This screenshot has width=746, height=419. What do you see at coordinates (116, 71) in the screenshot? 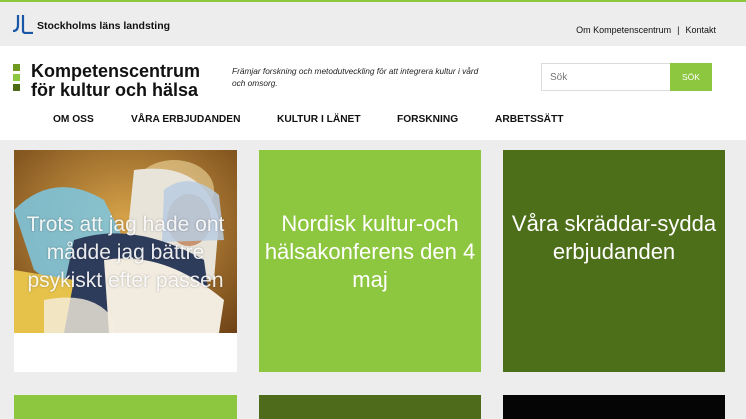
I see `site-title-line1: Kompetenscentrum` at bounding box center [116, 71].